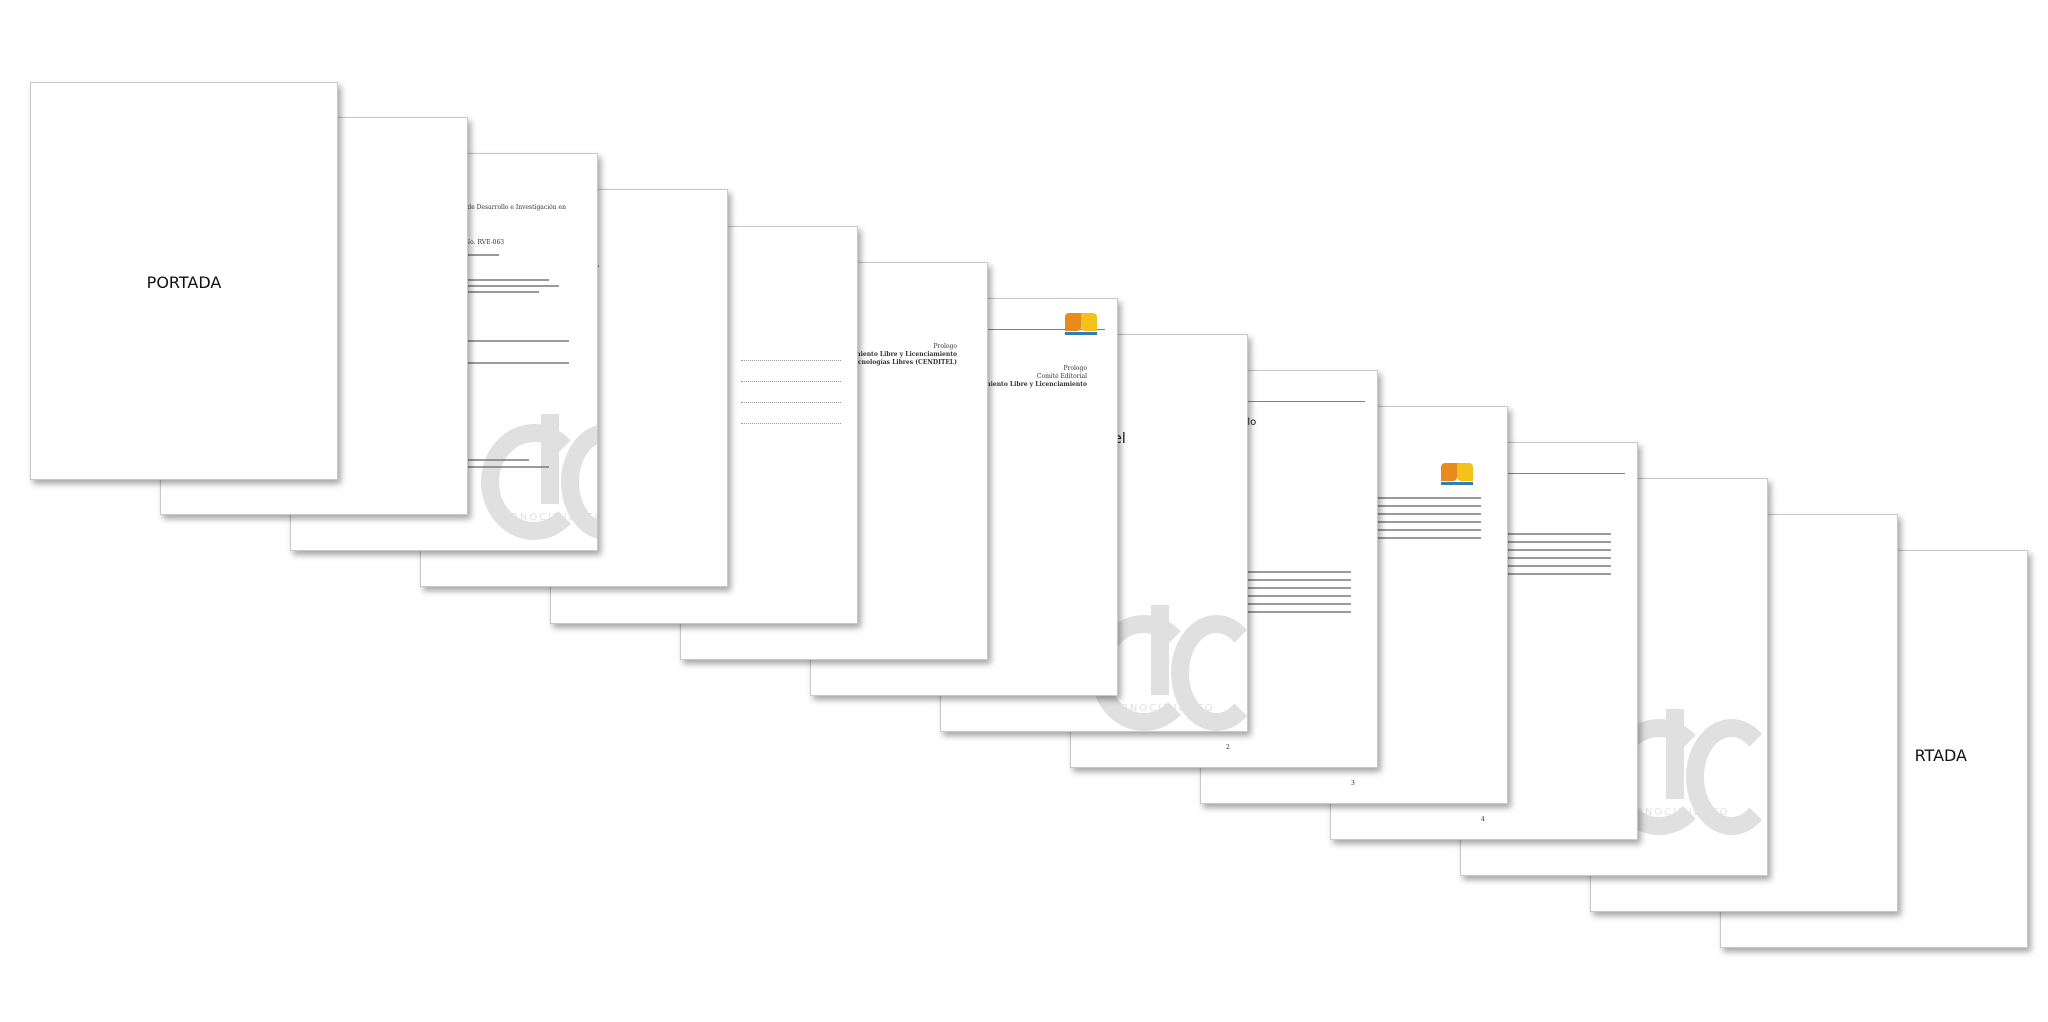 The width and height of the screenshot is (2048, 1022). What do you see at coordinates (539, 477) in the screenshot?
I see `watermark-logo: CONOCIMIENTO` at bounding box center [539, 477].